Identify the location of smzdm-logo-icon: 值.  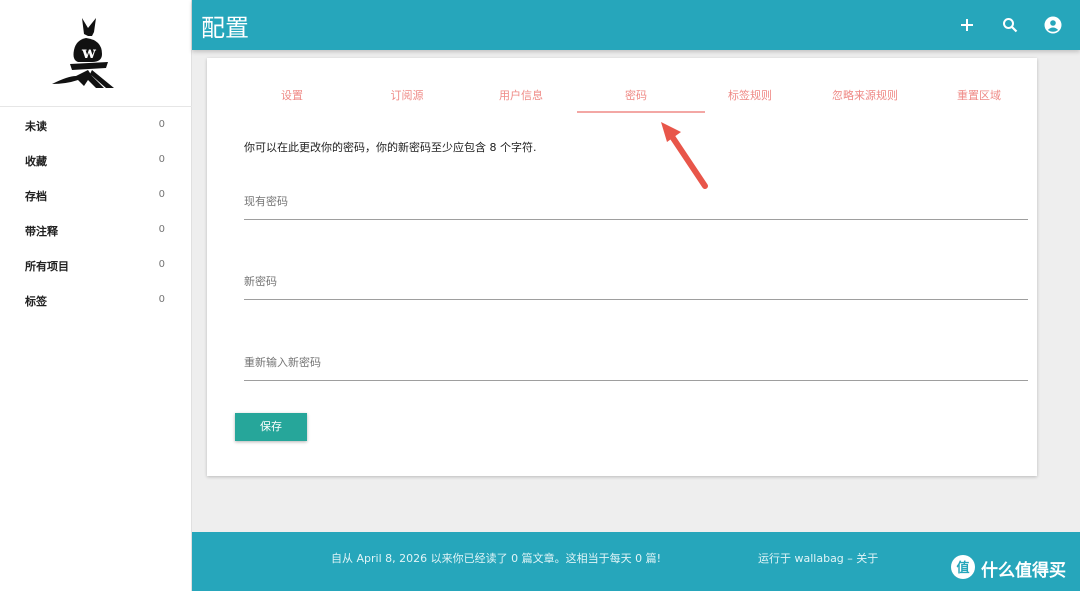
(963, 567).